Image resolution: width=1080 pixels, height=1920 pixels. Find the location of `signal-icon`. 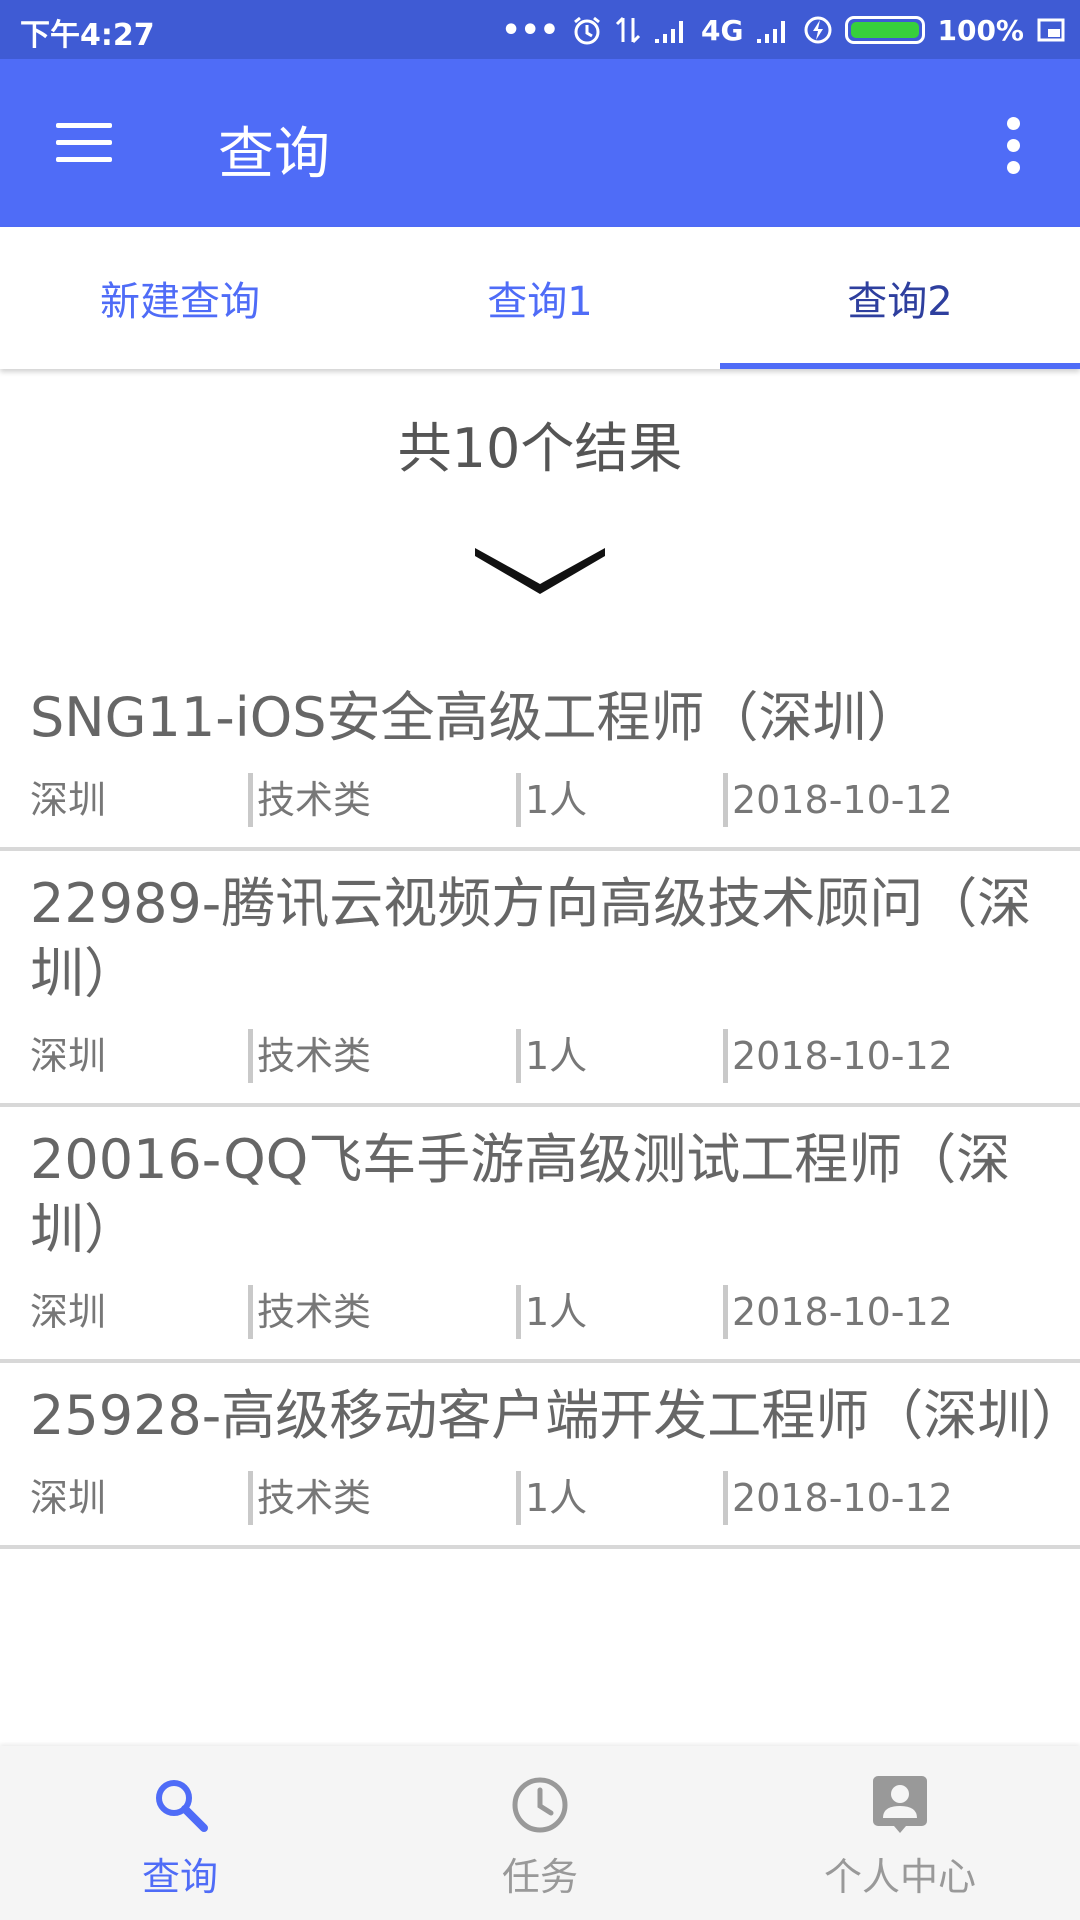

signal-icon is located at coordinates (669, 32).